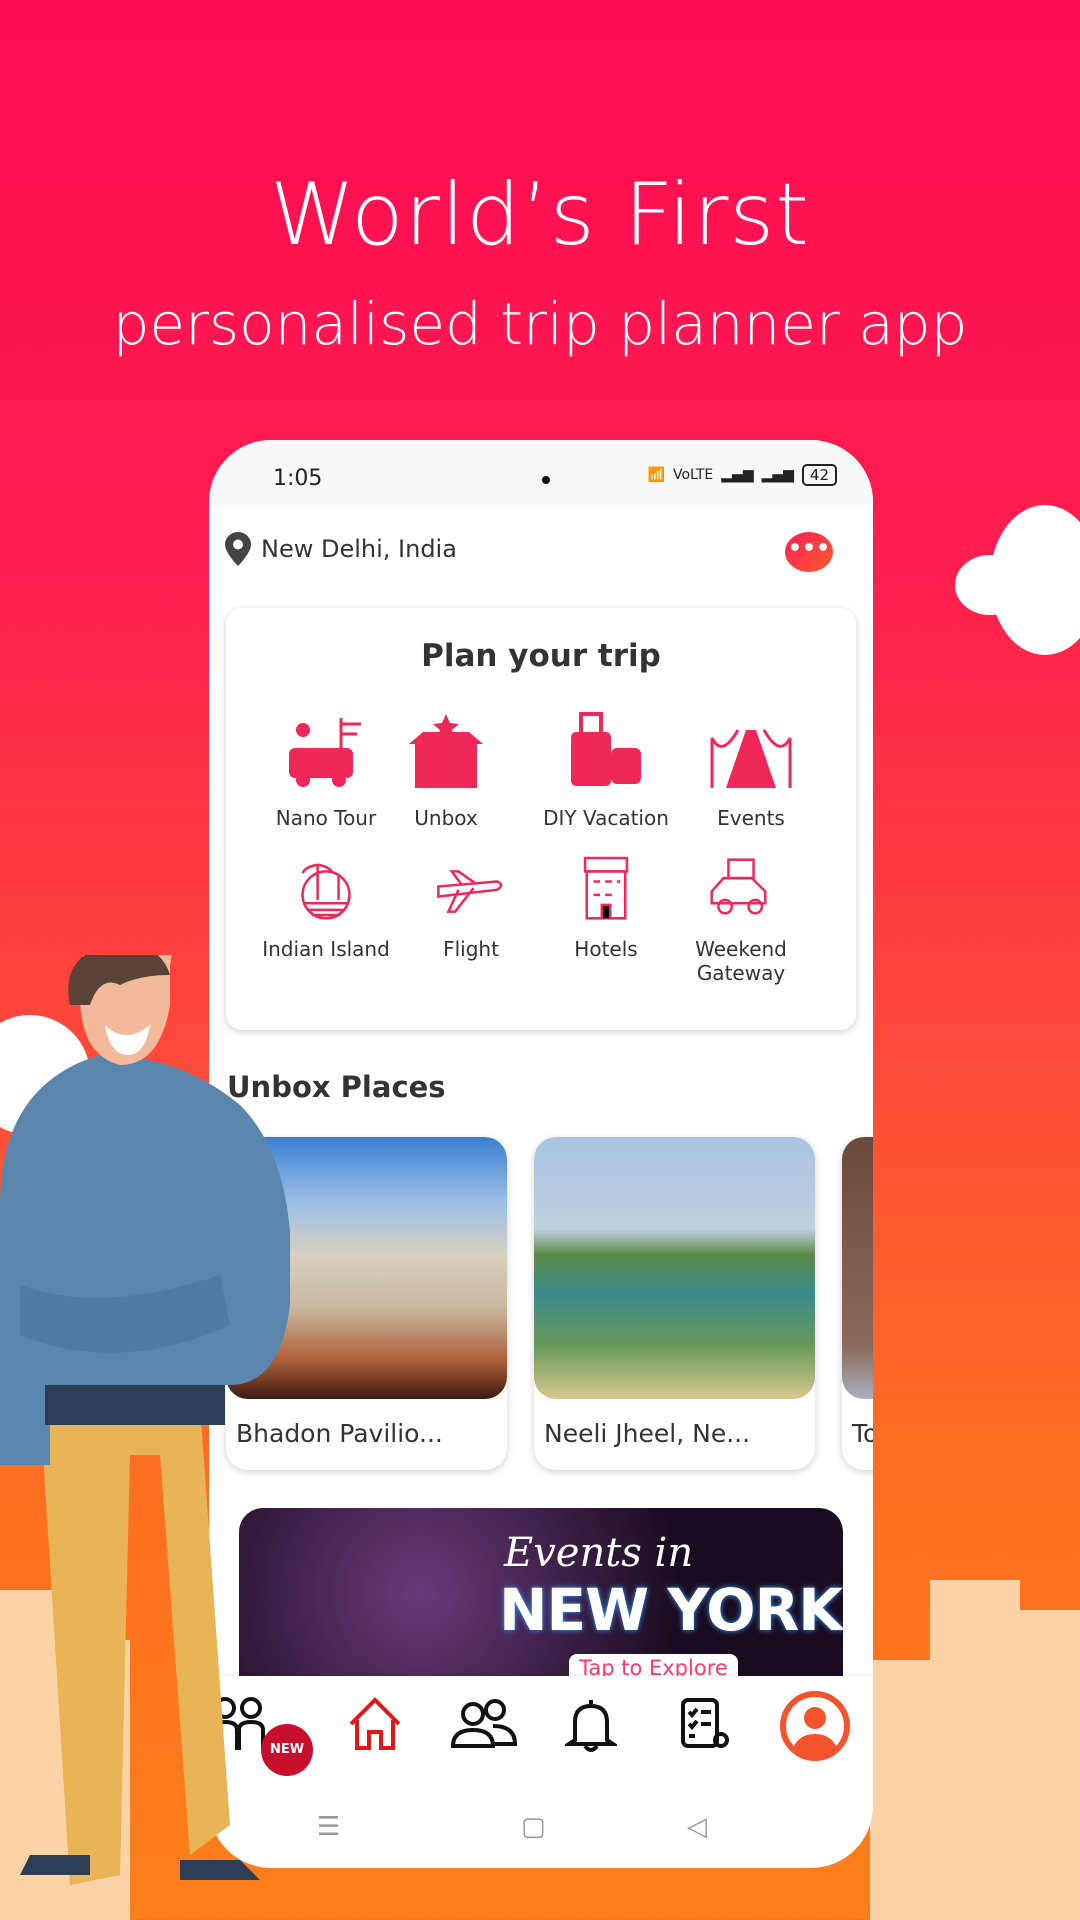 This screenshot has height=1920, width=1080. Describe the element at coordinates (693, 475) in the screenshot. I see `volte-label: VoLTE` at that location.